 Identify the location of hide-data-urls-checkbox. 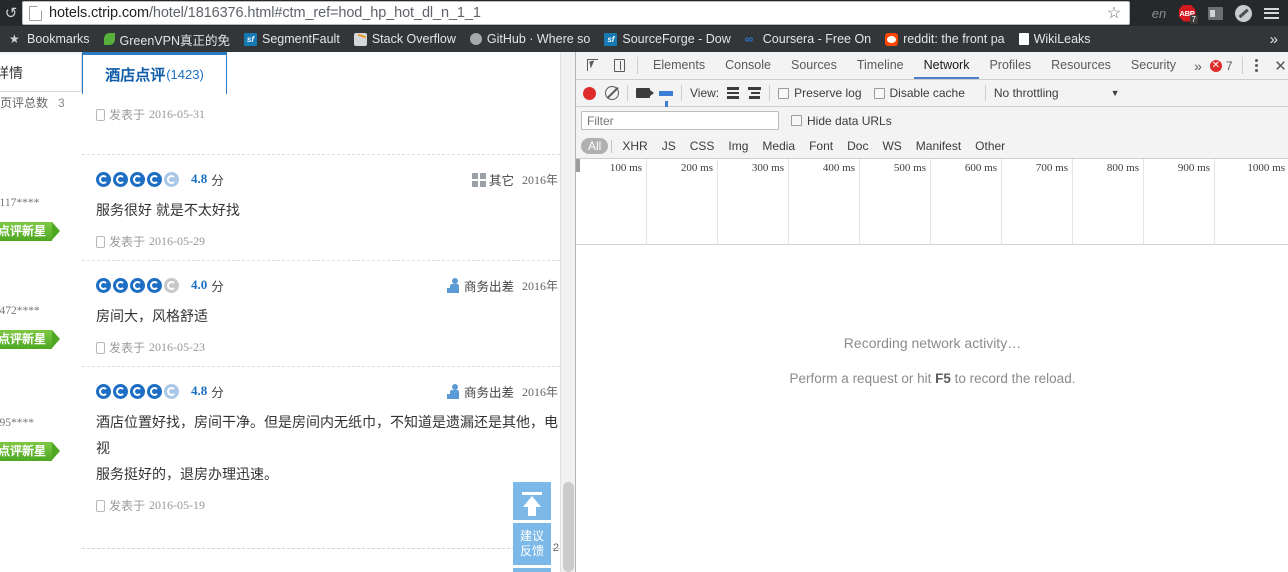
(796, 120).